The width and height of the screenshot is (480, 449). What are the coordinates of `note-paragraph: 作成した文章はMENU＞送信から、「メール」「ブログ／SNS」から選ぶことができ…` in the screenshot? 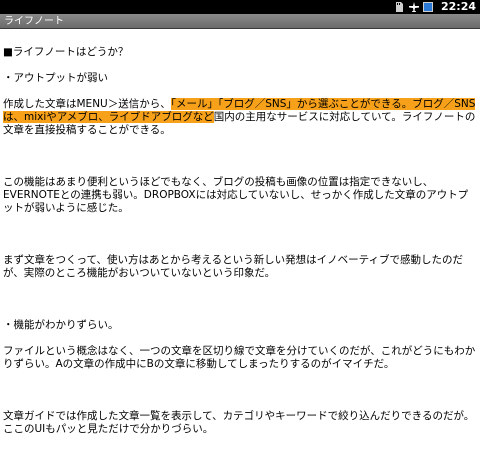 It's located at (240, 117).